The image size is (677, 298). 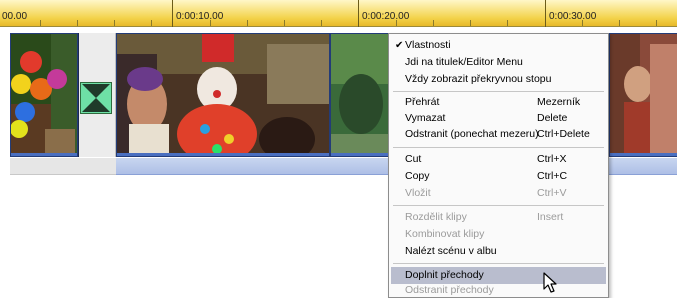 What do you see at coordinates (436, 217) in the screenshot?
I see `menu-item-label: Rozdělit klipy` at bounding box center [436, 217].